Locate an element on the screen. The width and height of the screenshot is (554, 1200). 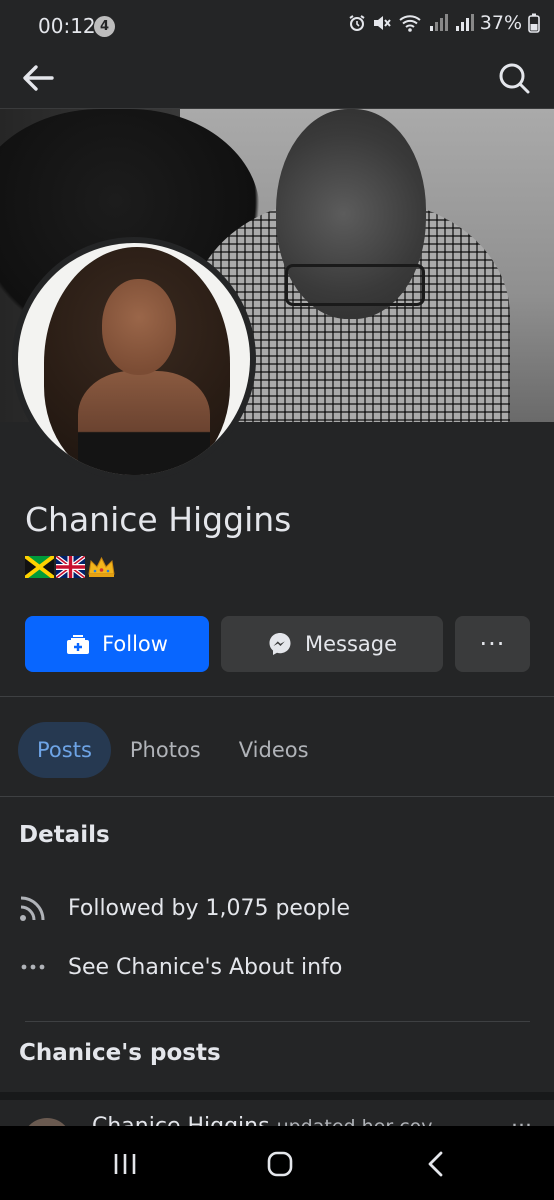
search-icon is located at coordinates (514, 78).